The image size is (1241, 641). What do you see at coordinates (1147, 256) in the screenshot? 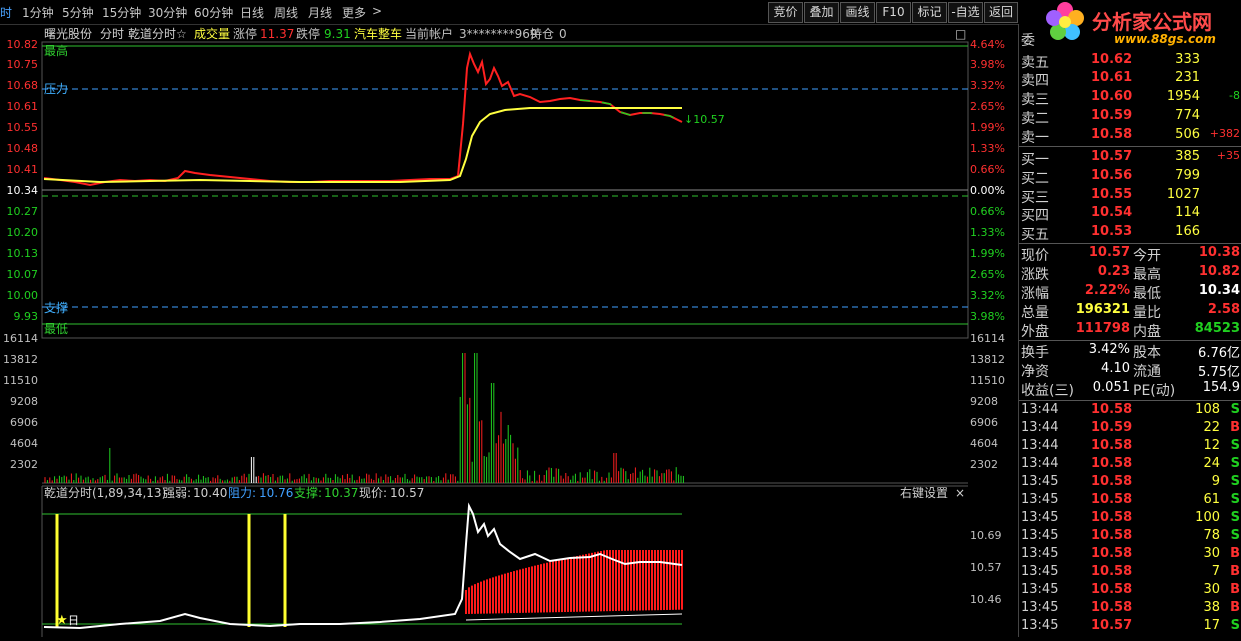
I see `quote-label: 今开` at bounding box center [1147, 256].